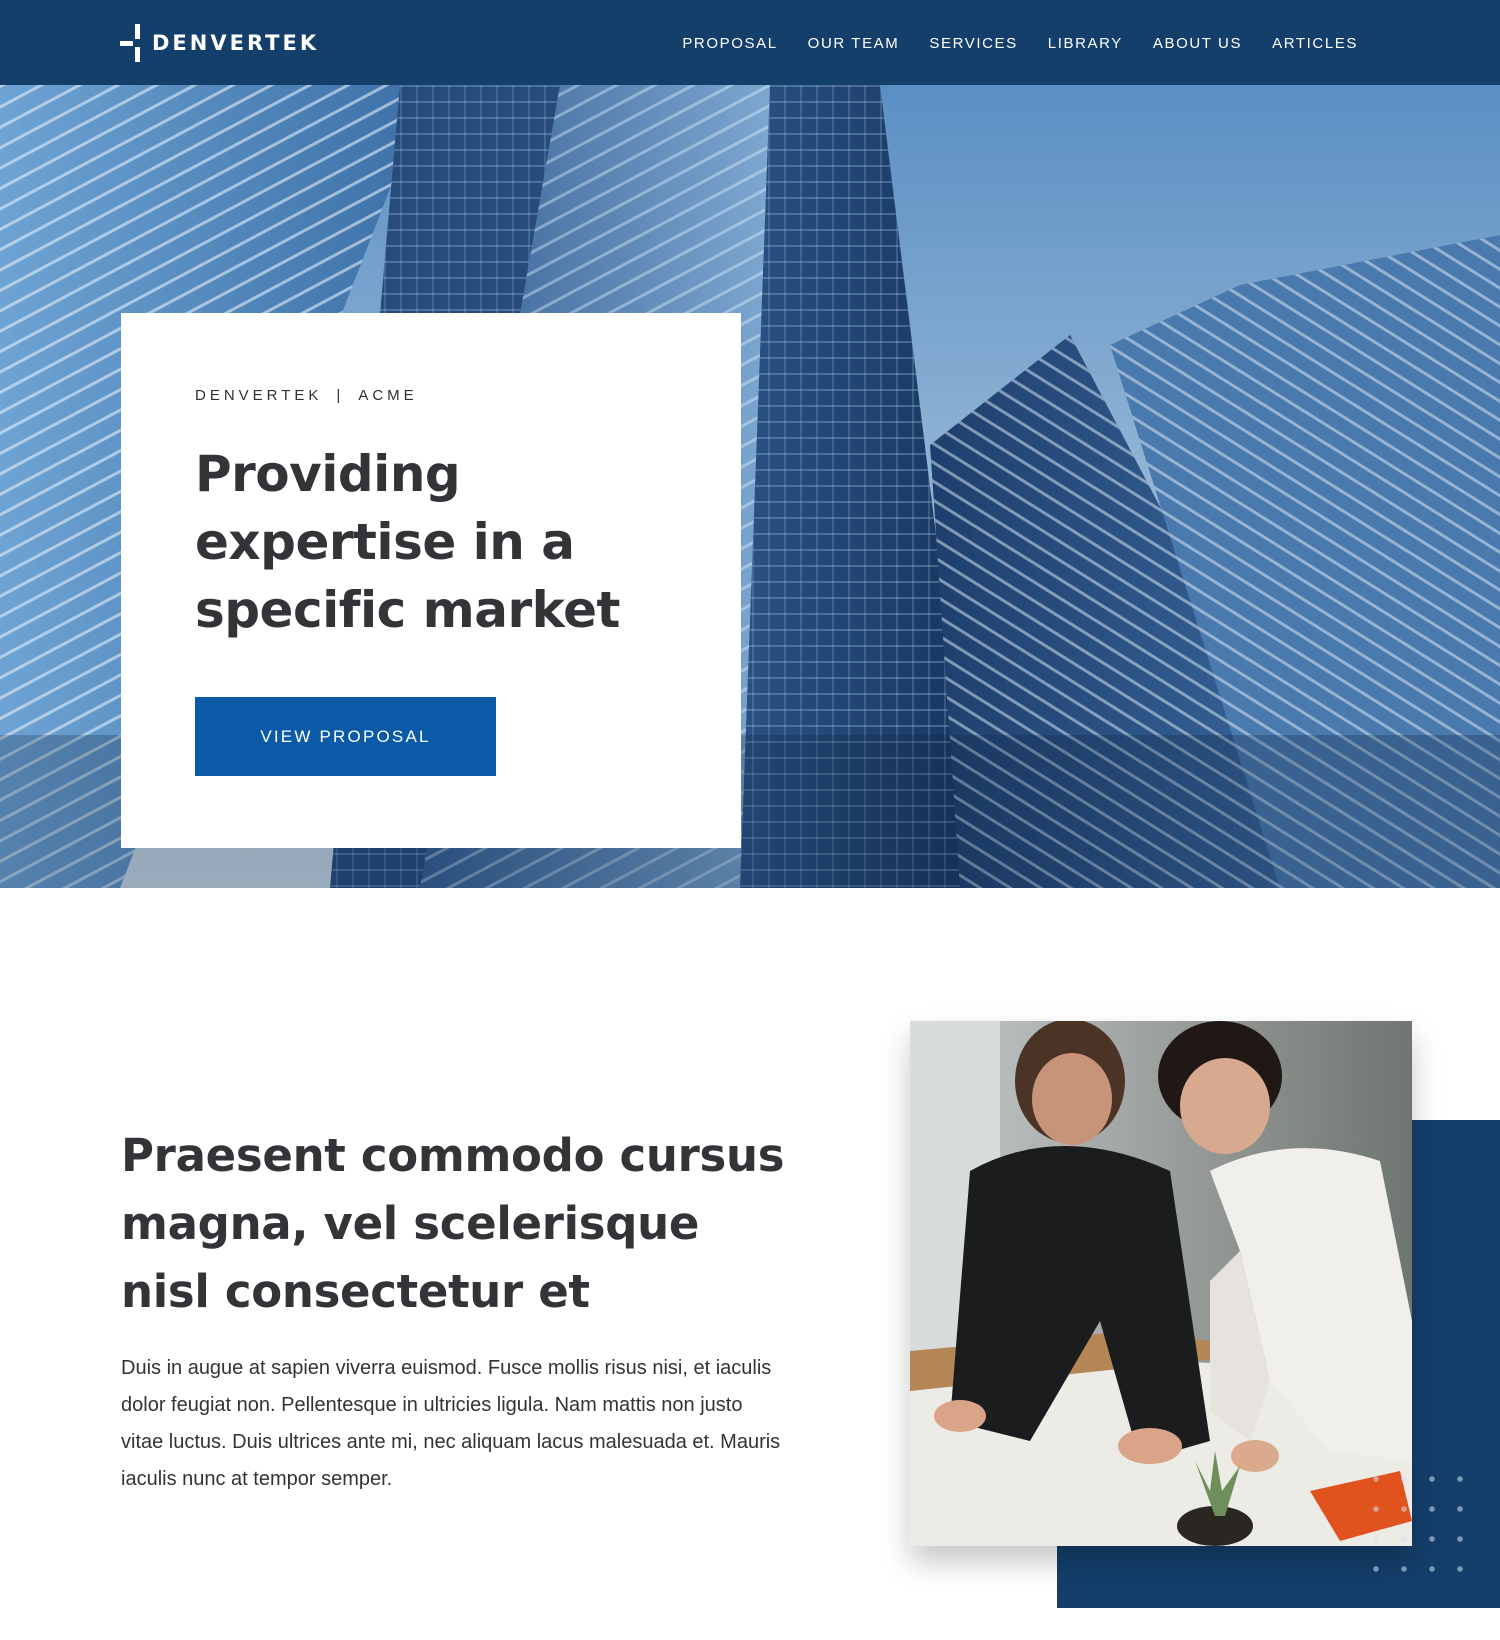 The image size is (1500, 1640). What do you see at coordinates (1417, 1524) in the screenshot?
I see `decorative-dot-grid` at bounding box center [1417, 1524].